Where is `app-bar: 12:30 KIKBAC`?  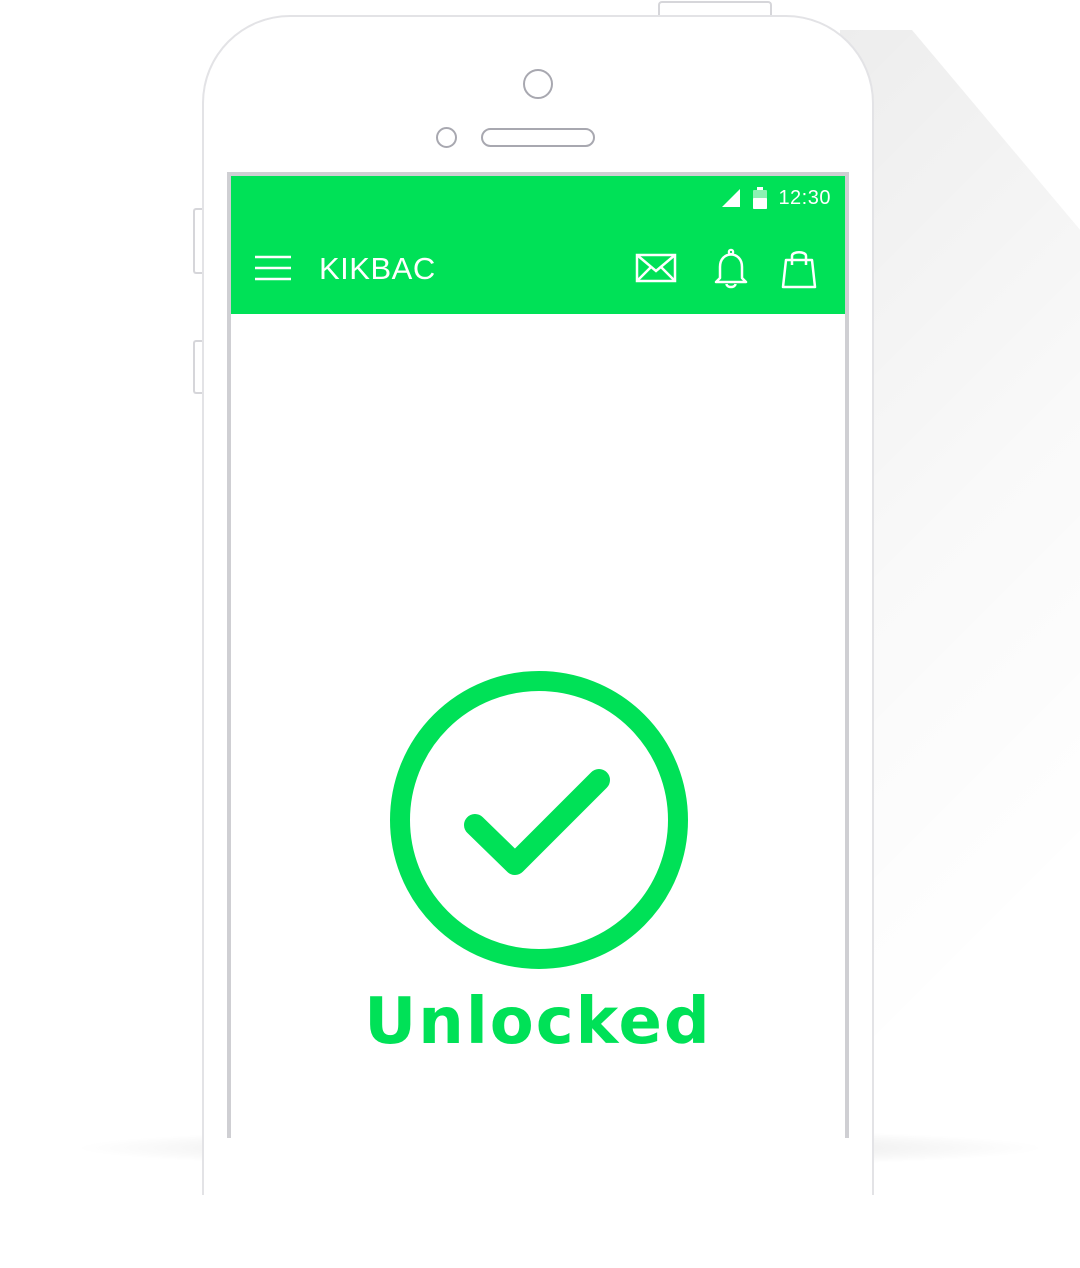 app-bar: 12:30 KIKBAC is located at coordinates (538, 245).